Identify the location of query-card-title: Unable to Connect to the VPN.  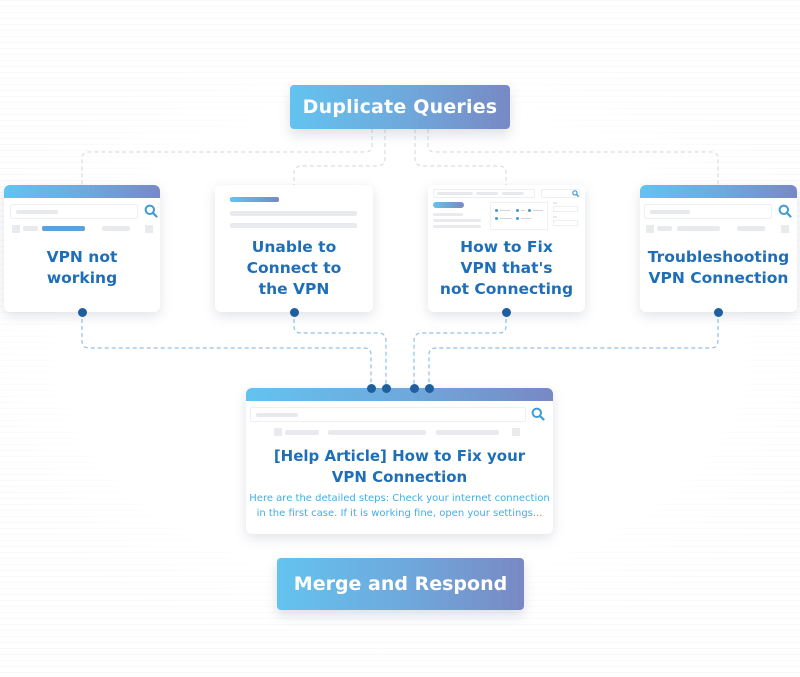
(294, 268).